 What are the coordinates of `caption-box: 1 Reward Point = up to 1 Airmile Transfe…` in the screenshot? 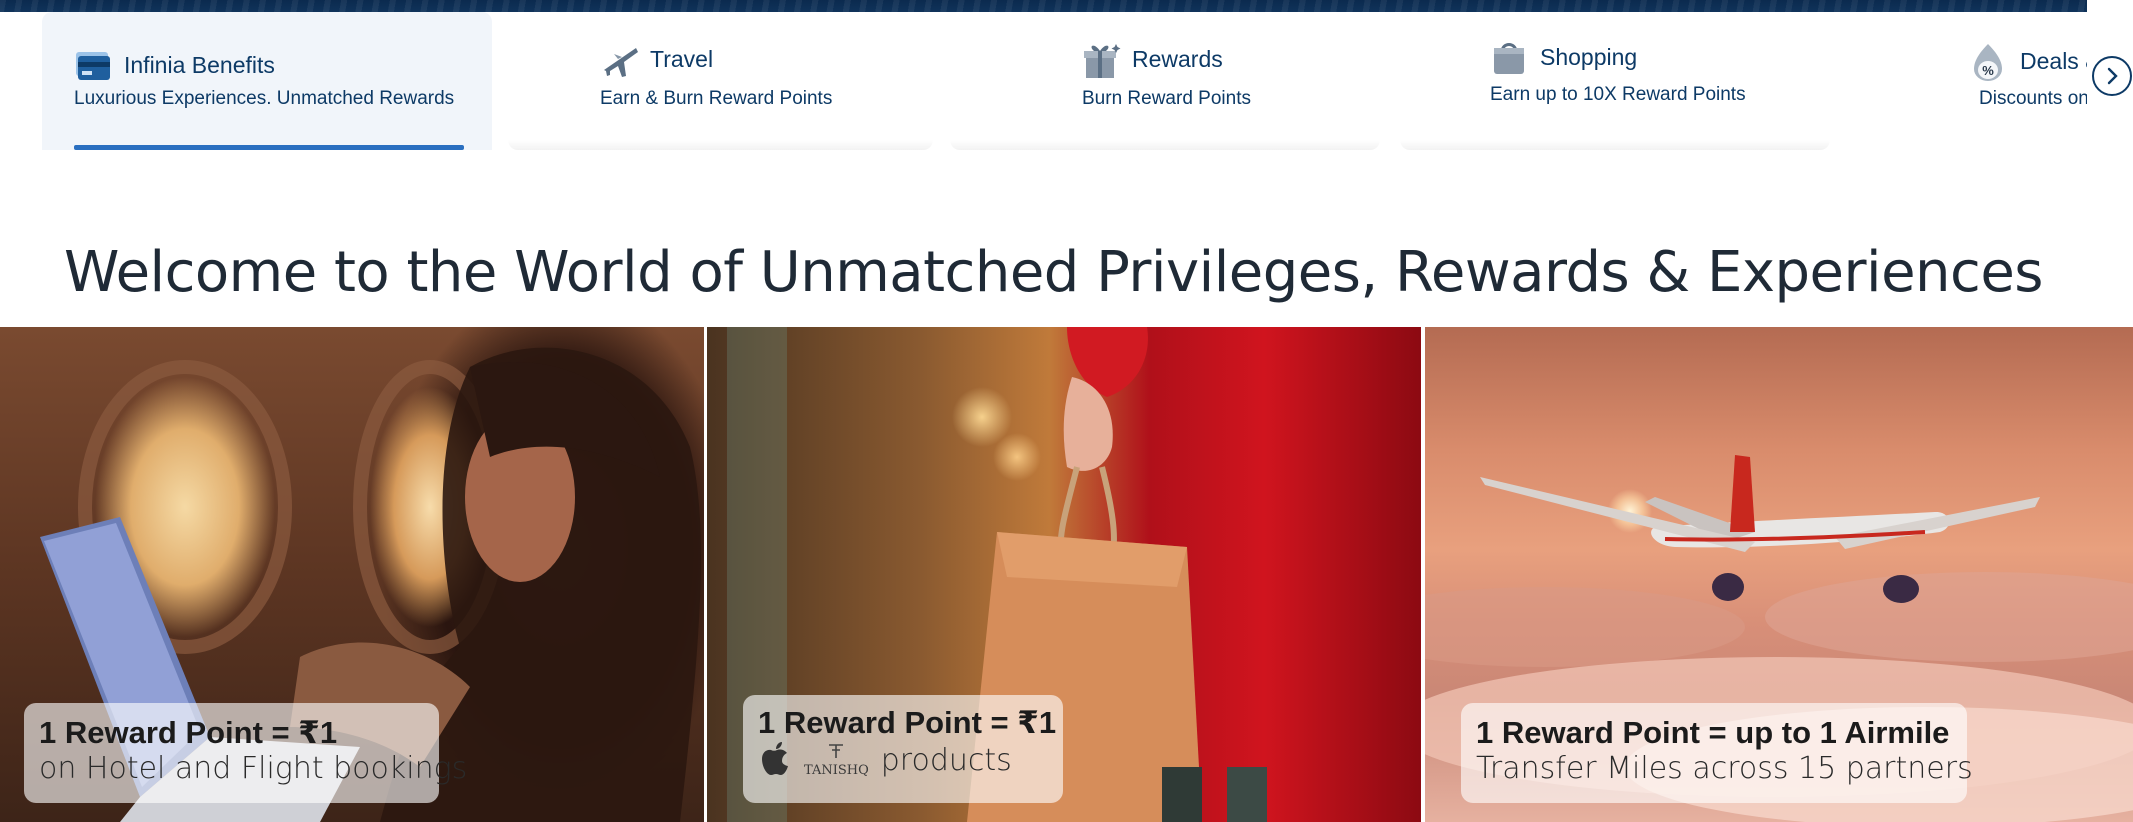 It's located at (1717, 753).